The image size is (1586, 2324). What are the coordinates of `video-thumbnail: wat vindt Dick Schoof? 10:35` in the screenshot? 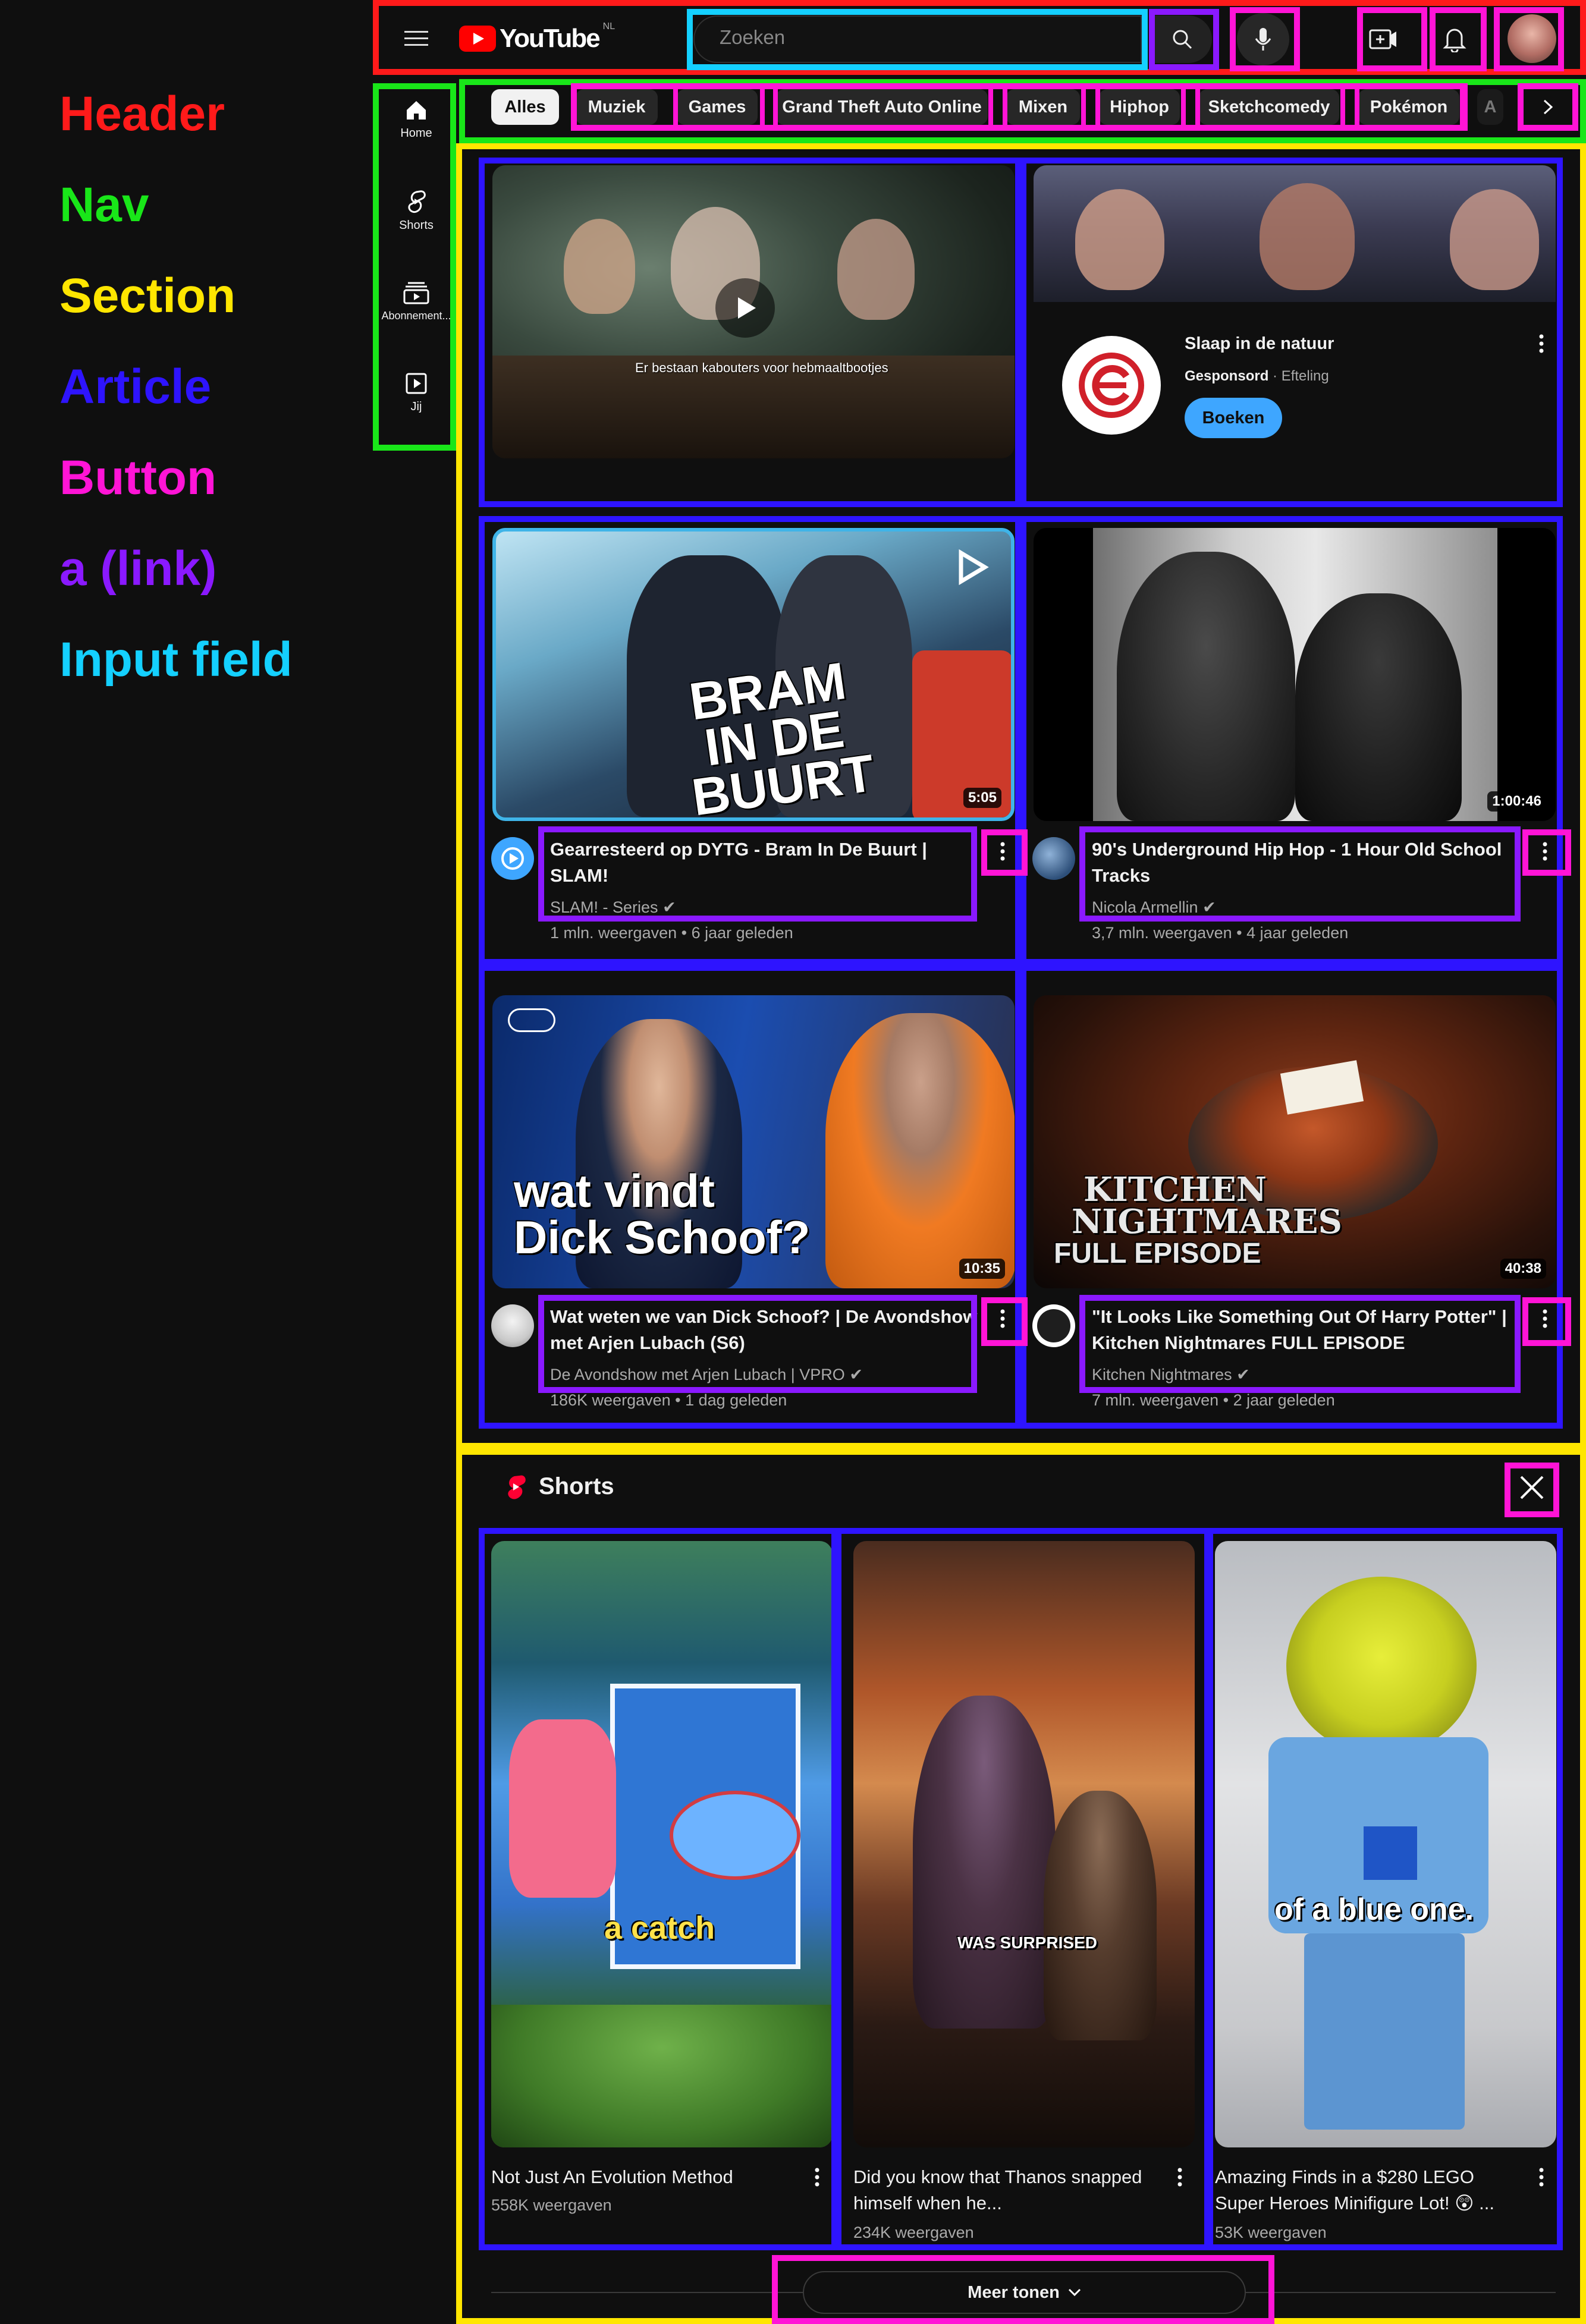 It's located at (754, 1141).